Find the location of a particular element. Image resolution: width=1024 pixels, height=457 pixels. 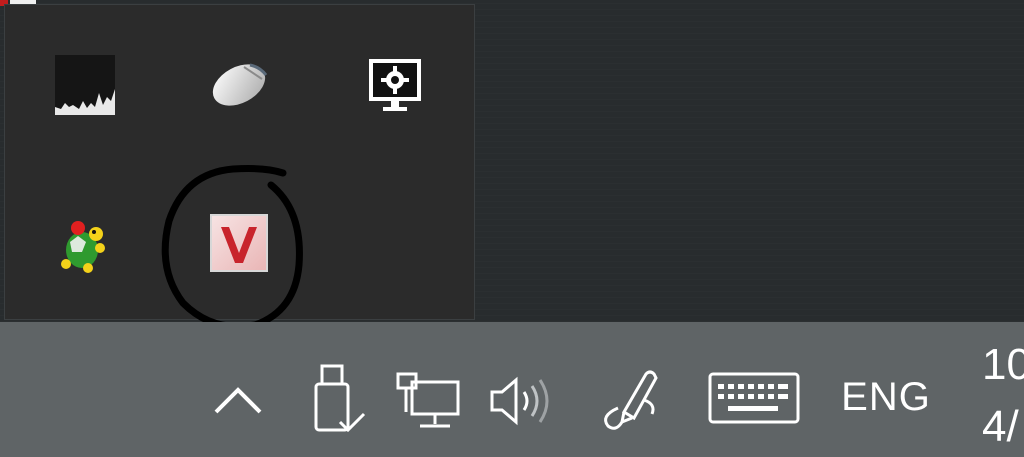

tray-item-v-app is located at coordinates (239, 243).